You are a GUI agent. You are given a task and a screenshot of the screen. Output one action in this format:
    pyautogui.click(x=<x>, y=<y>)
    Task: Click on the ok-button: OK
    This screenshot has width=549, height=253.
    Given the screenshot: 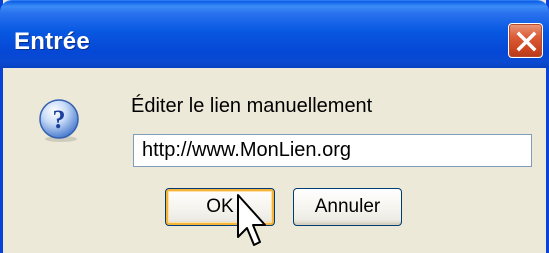 What is the action you would take?
    pyautogui.click(x=220, y=207)
    